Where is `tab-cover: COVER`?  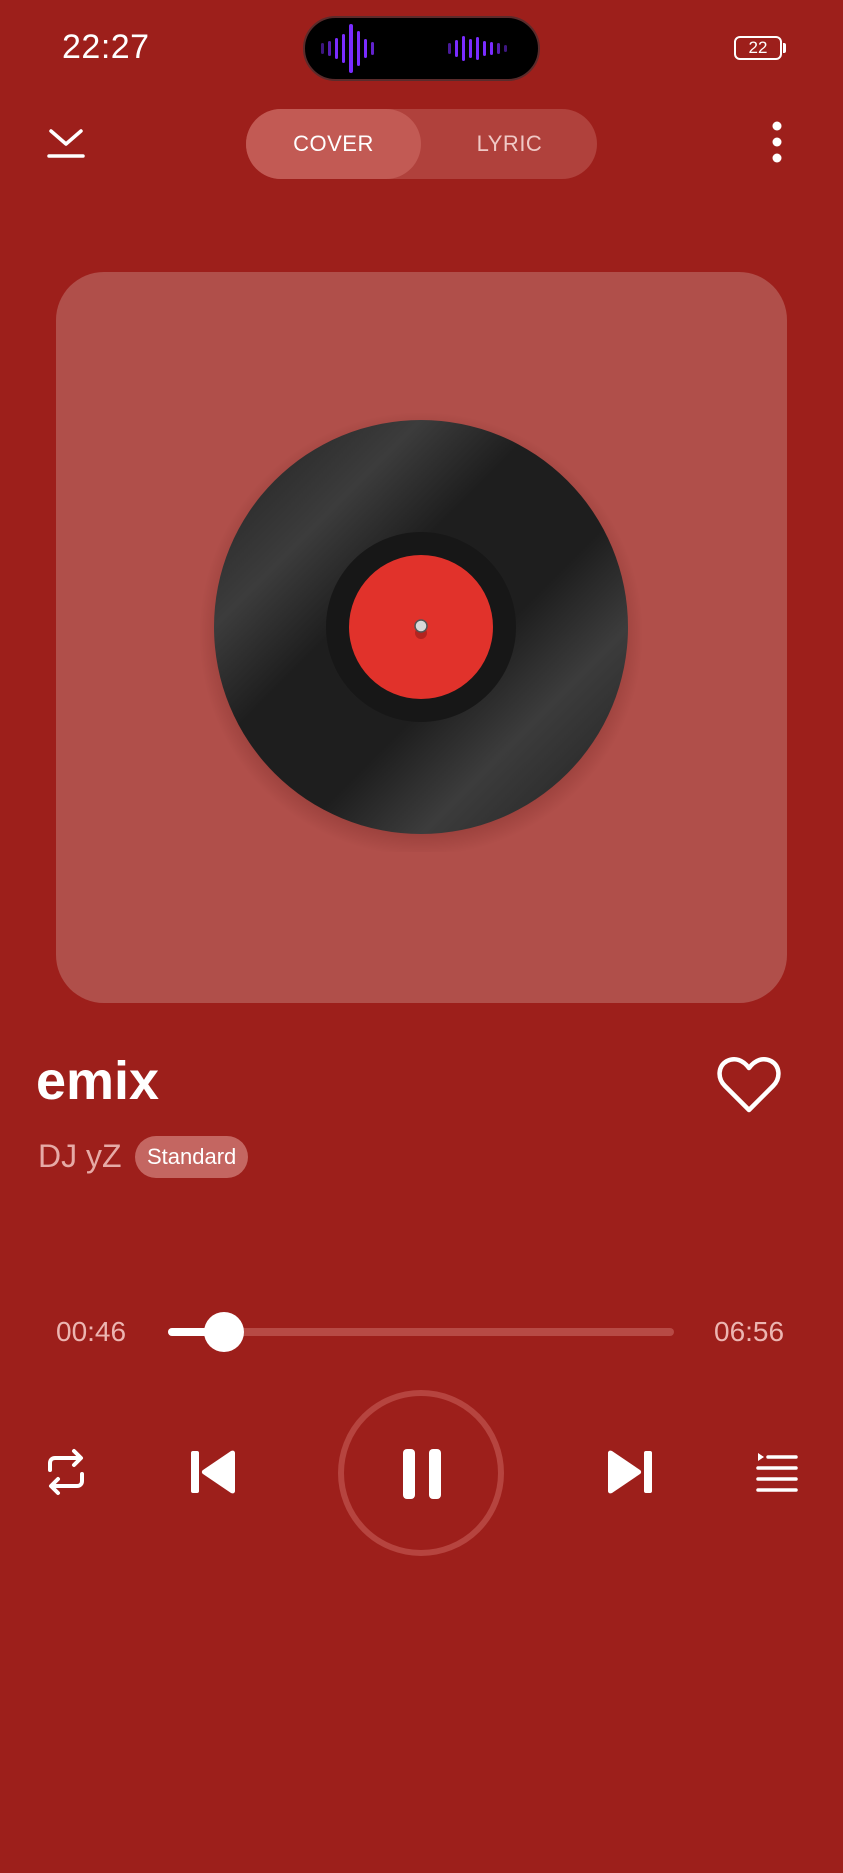 tab-cover: COVER is located at coordinates (333, 144).